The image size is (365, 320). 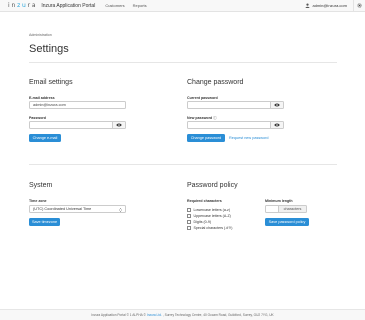 I want to click on gear-icon, so click(x=359, y=5).